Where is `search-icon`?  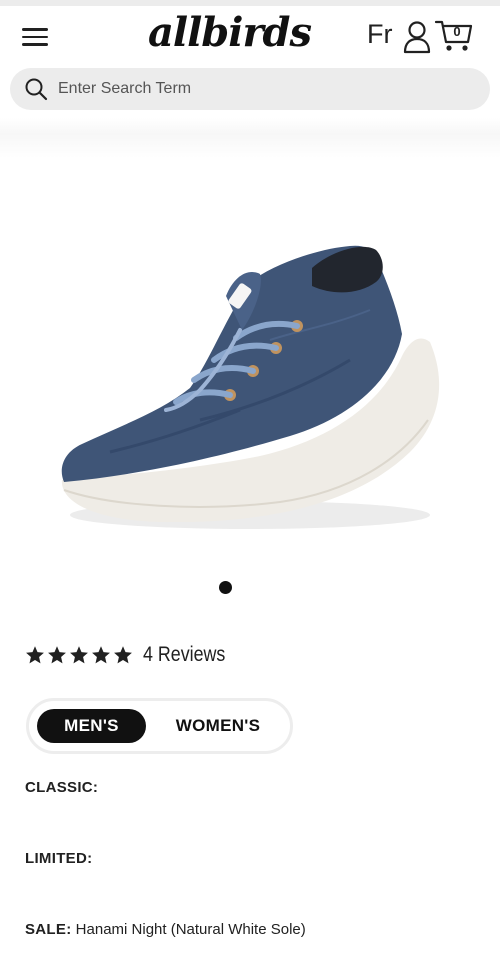 search-icon is located at coordinates (36, 89).